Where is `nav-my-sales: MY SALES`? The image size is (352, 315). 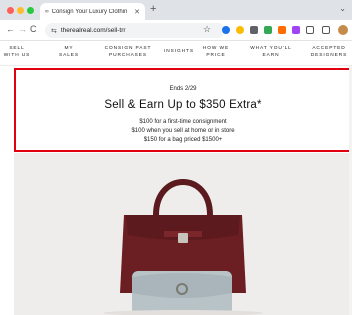
nav-my-sales: MY SALES is located at coordinates (69, 52).